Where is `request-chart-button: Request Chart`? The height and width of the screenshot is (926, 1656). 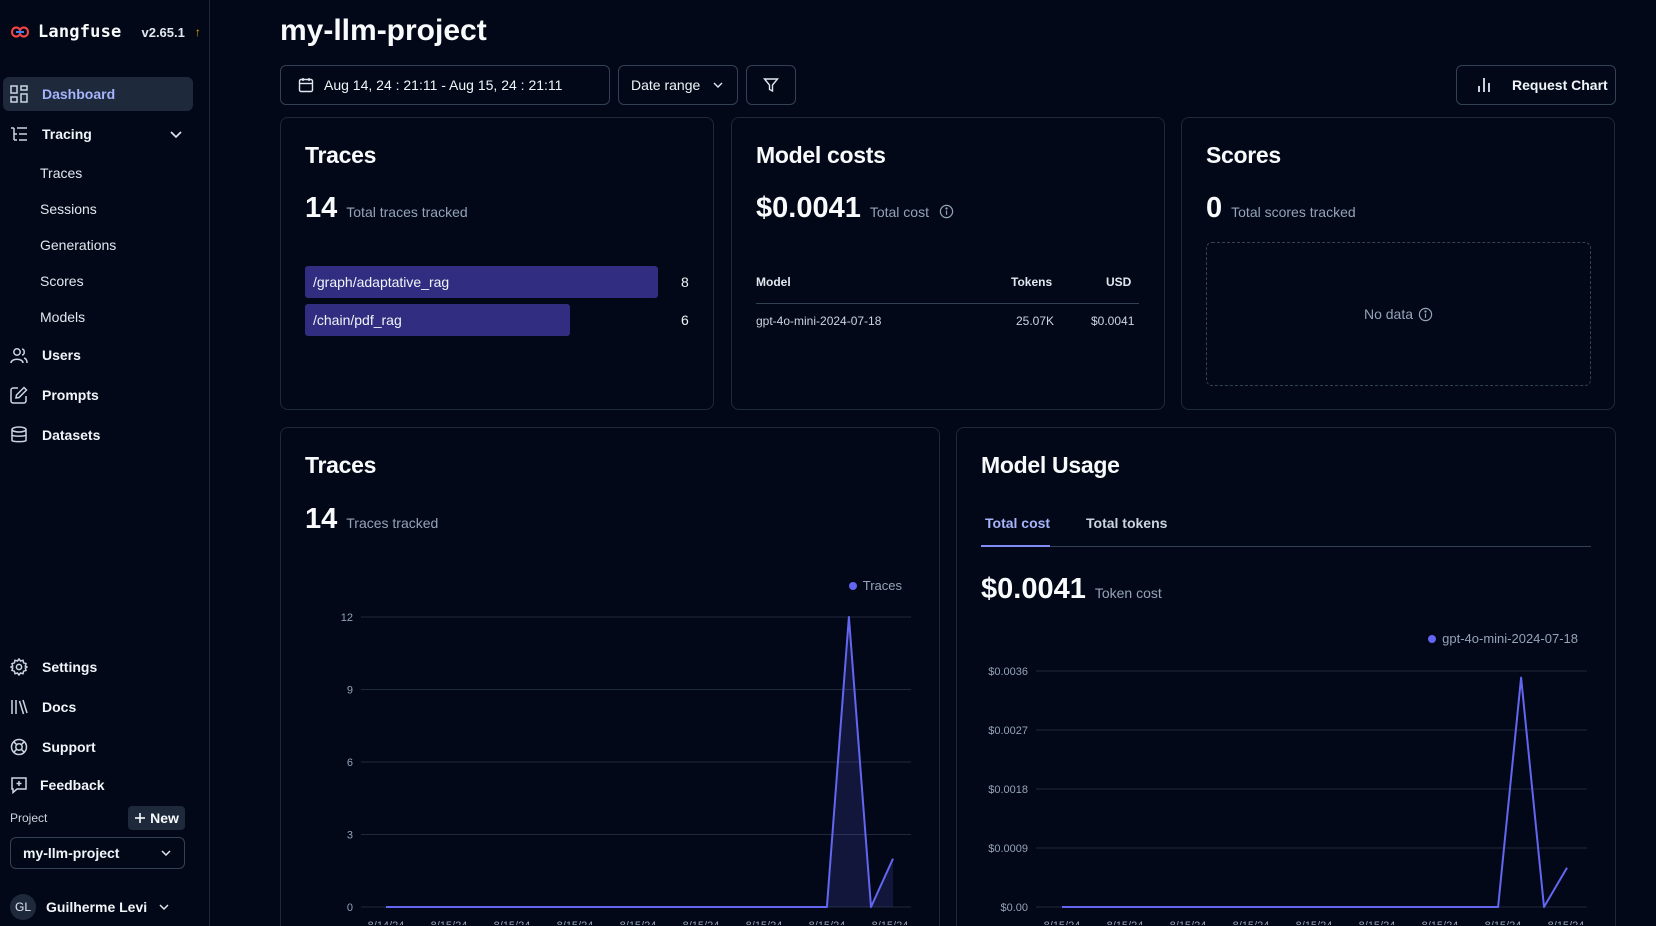
request-chart-button: Request Chart is located at coordinates (1536, 85).